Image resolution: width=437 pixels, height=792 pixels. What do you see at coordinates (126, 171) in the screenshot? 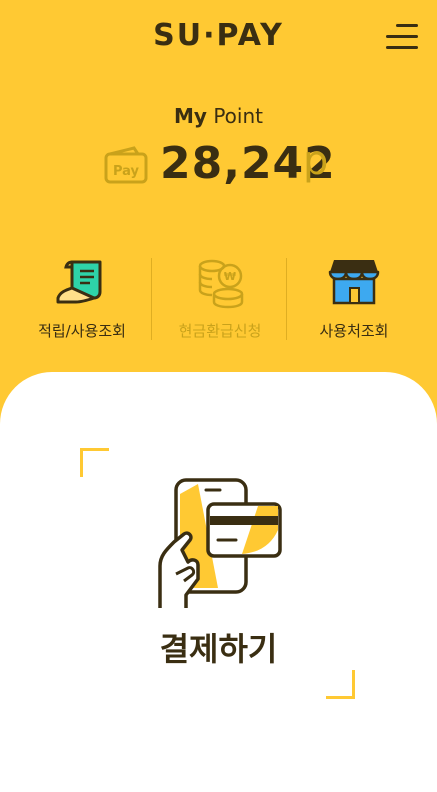
I see `wallet-icon-text: Pay` at bounding box center [126, 171].